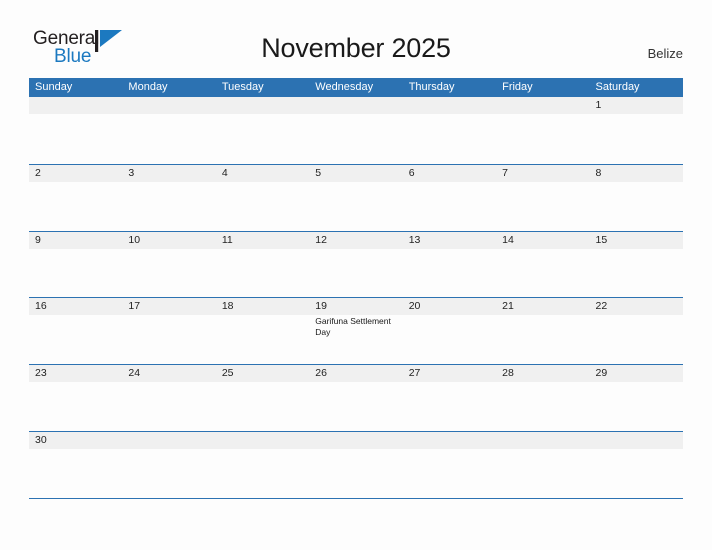  I want to click on day-number: 29, so click(601, 373).